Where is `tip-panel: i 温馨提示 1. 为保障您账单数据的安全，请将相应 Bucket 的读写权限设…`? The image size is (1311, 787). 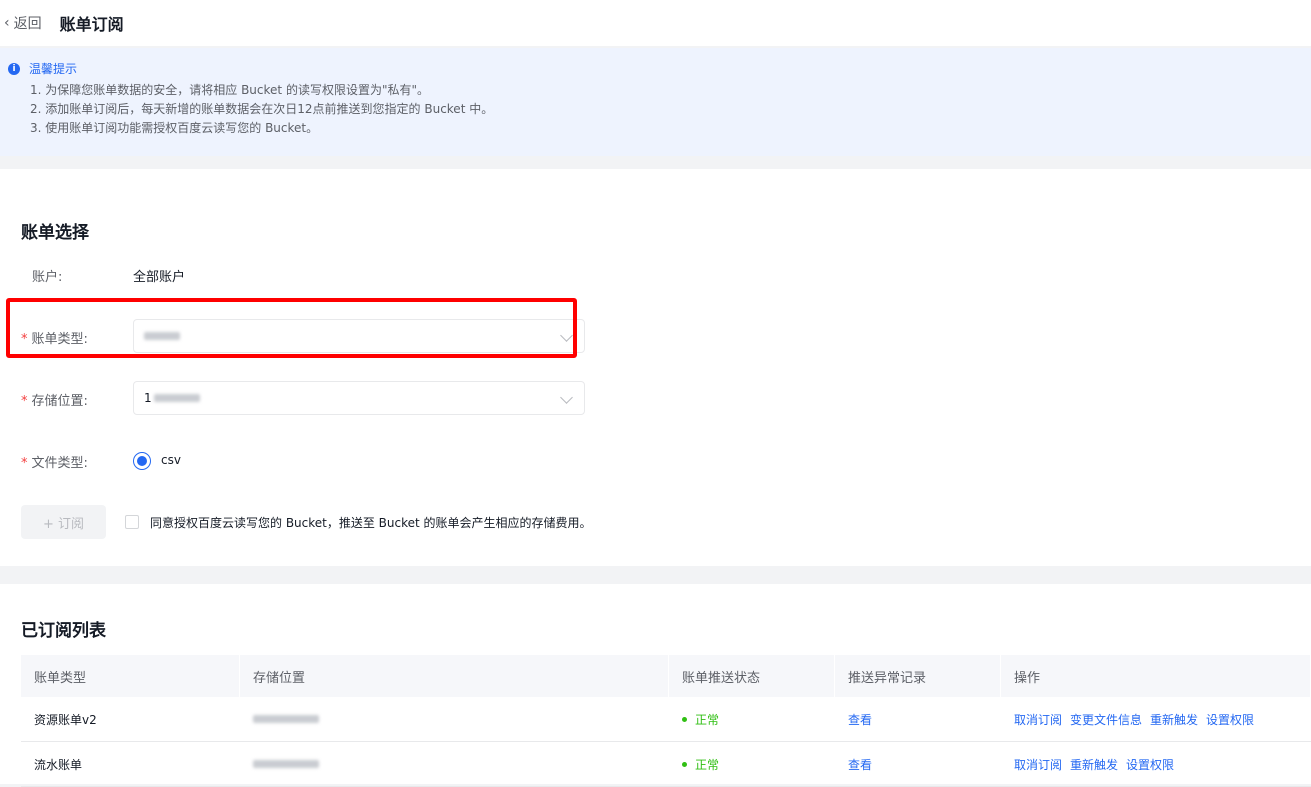 tip-panel: i 温馨提示 1. 为保障您账单数据的安全，请将相应 Bucket 的读写权限设… is located at coordinates (655, 102).